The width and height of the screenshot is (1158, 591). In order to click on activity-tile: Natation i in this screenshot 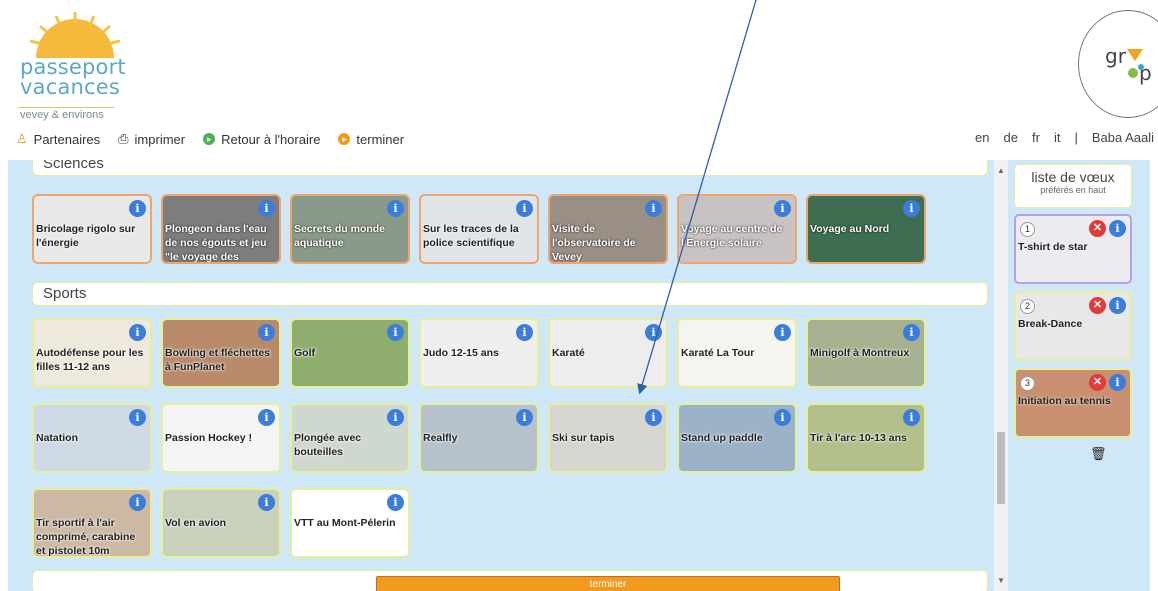, I will do `click(92, 438)`.